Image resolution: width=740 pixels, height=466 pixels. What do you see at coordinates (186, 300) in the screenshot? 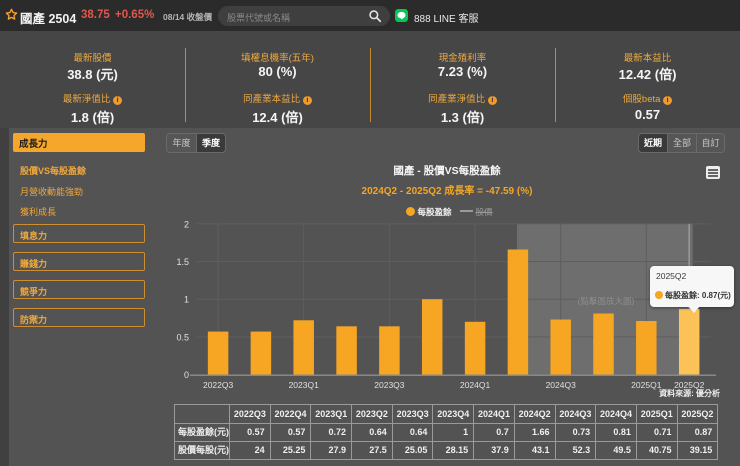
I see `svg-text: 1` at bounding box center [186, 300].